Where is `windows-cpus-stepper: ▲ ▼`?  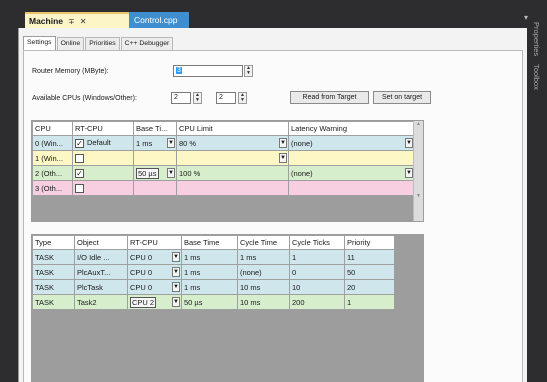 windows-cpus-stepper: ▲ ▼ is located at coordinates (197, 98).